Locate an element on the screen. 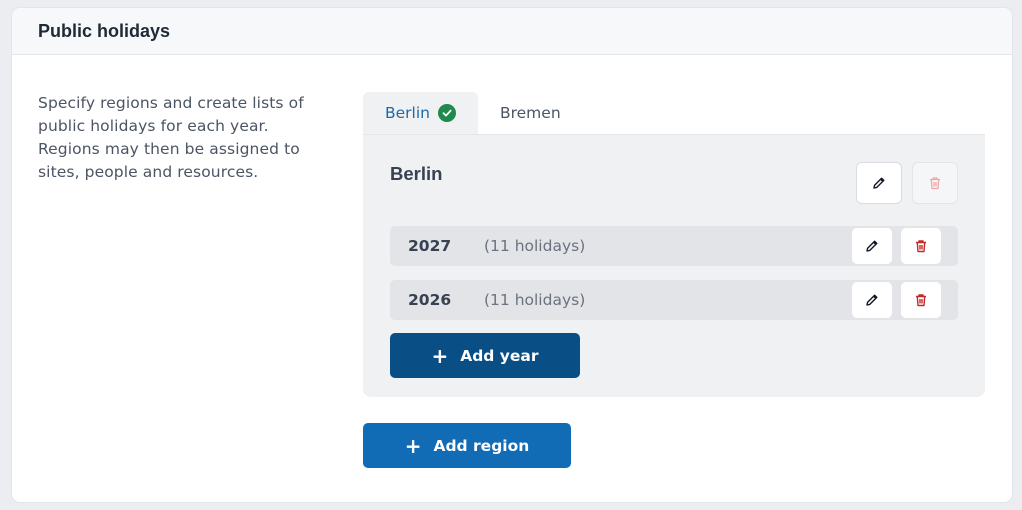 Image resolution: width=1022 pixels, height=510 pixels. tab-label: Bremen is located at coordinates (530, 113).